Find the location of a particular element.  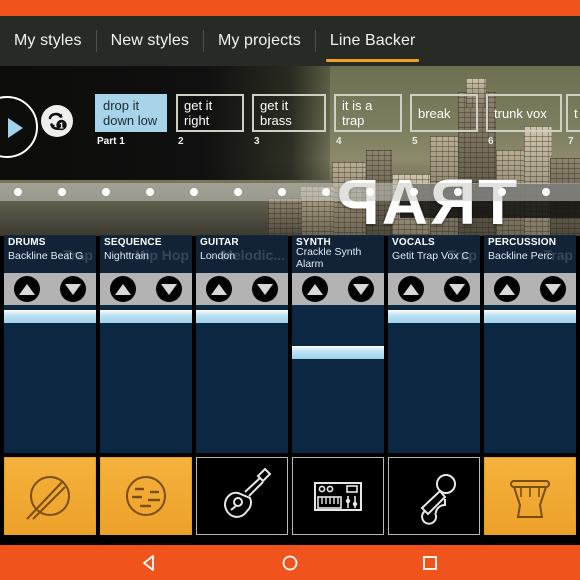

track-name: GUITAR is located at coordinates (219, 242).